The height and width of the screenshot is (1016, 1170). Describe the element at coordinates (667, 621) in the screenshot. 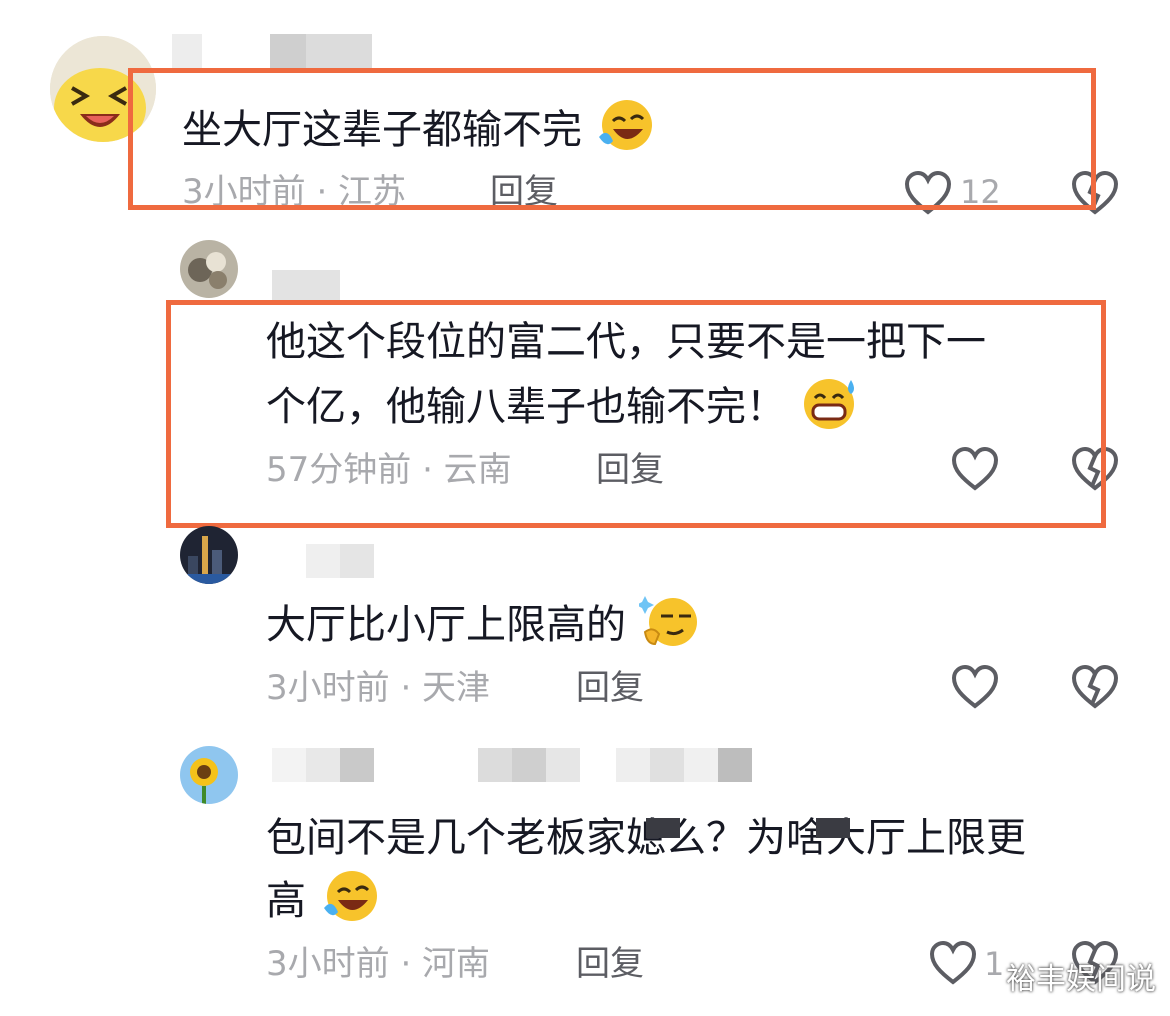

I see `smirk-thinking-emoji-icon` at that location.